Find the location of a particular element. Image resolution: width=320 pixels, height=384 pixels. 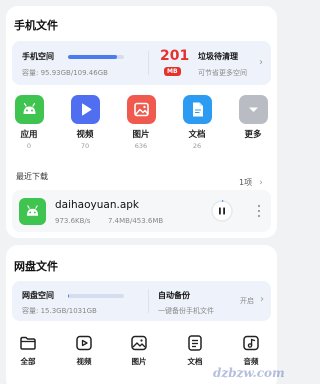

watermark: dzbzw.com is located at coordinates (249, 373).